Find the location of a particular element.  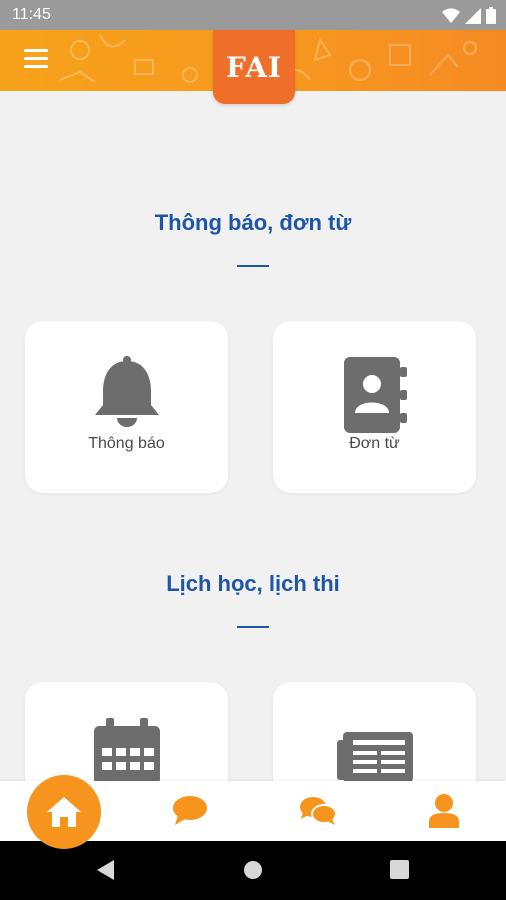

home-icon is located at coordinates (64, 812).